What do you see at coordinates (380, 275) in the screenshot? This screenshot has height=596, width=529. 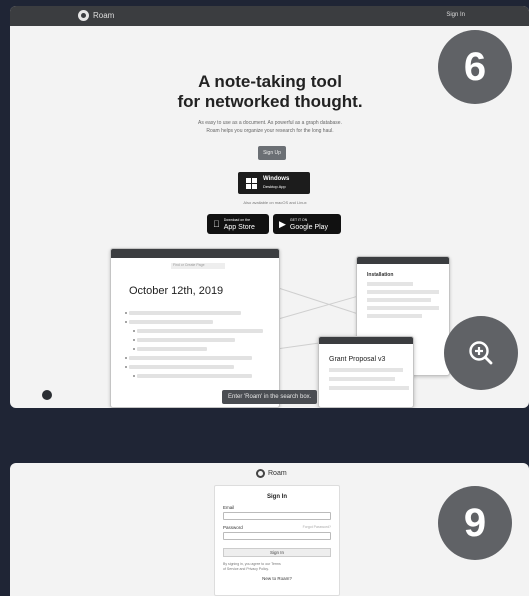 I see `installation-heading: Installation` at bounding box center [380, 275].